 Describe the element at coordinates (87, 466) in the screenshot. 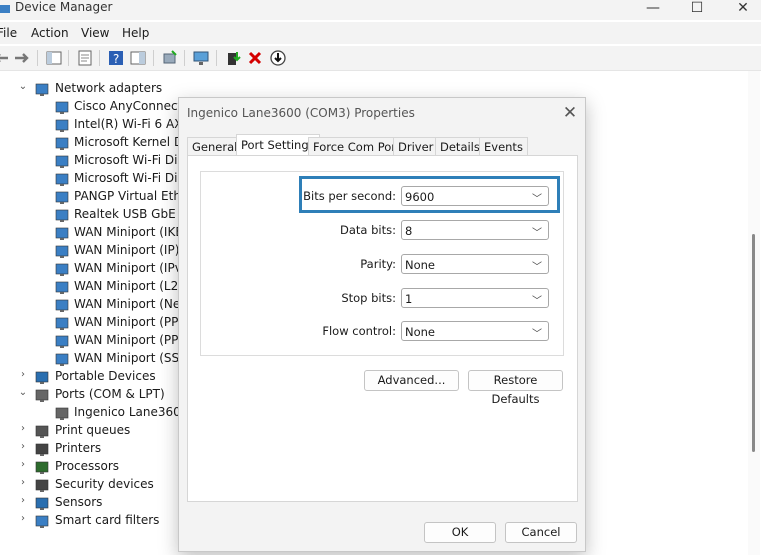

I see `tree-item-label: Processors` at that location.